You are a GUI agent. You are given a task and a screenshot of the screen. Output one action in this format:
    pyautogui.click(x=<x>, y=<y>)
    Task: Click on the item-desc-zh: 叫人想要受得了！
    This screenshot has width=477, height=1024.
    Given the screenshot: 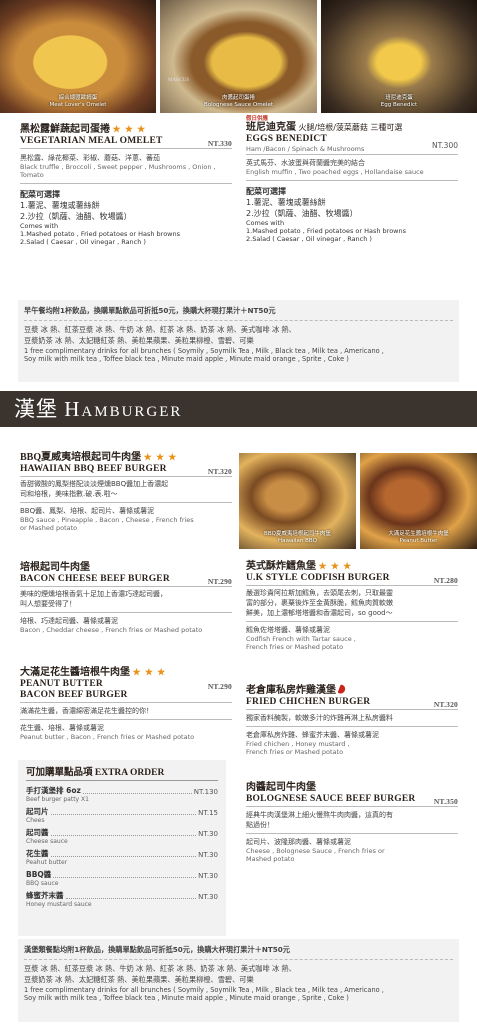 What is the action you would take?
    pyautogui.click(x=48, y=604)
    